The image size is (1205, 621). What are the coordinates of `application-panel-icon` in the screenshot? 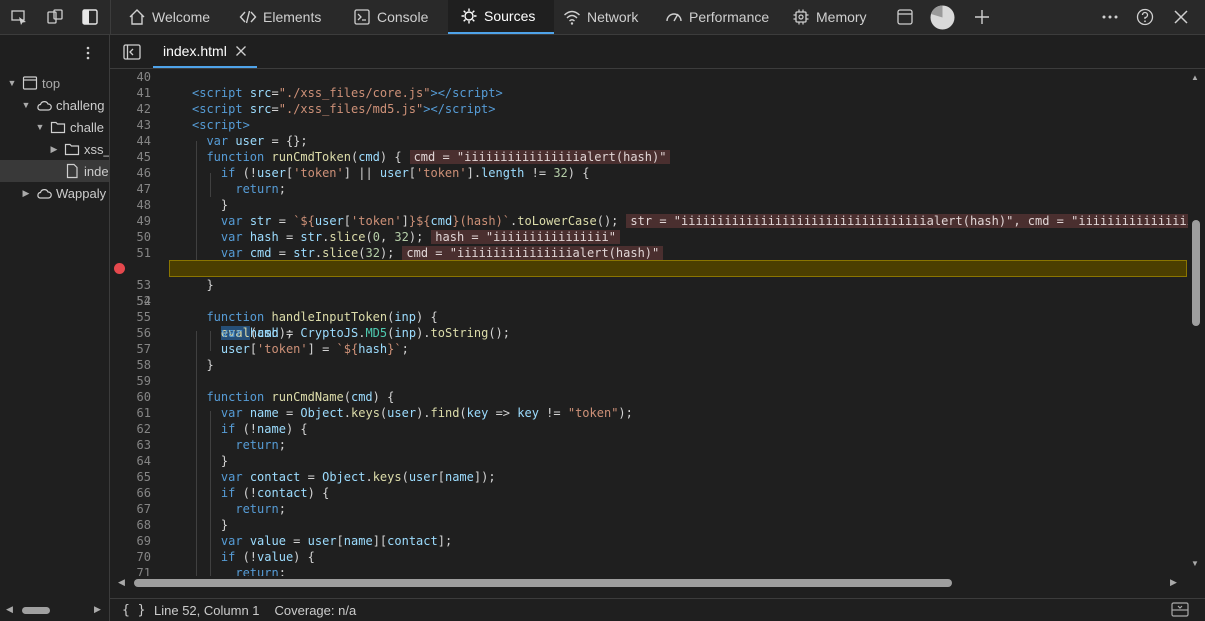 It's located at (905, 17).